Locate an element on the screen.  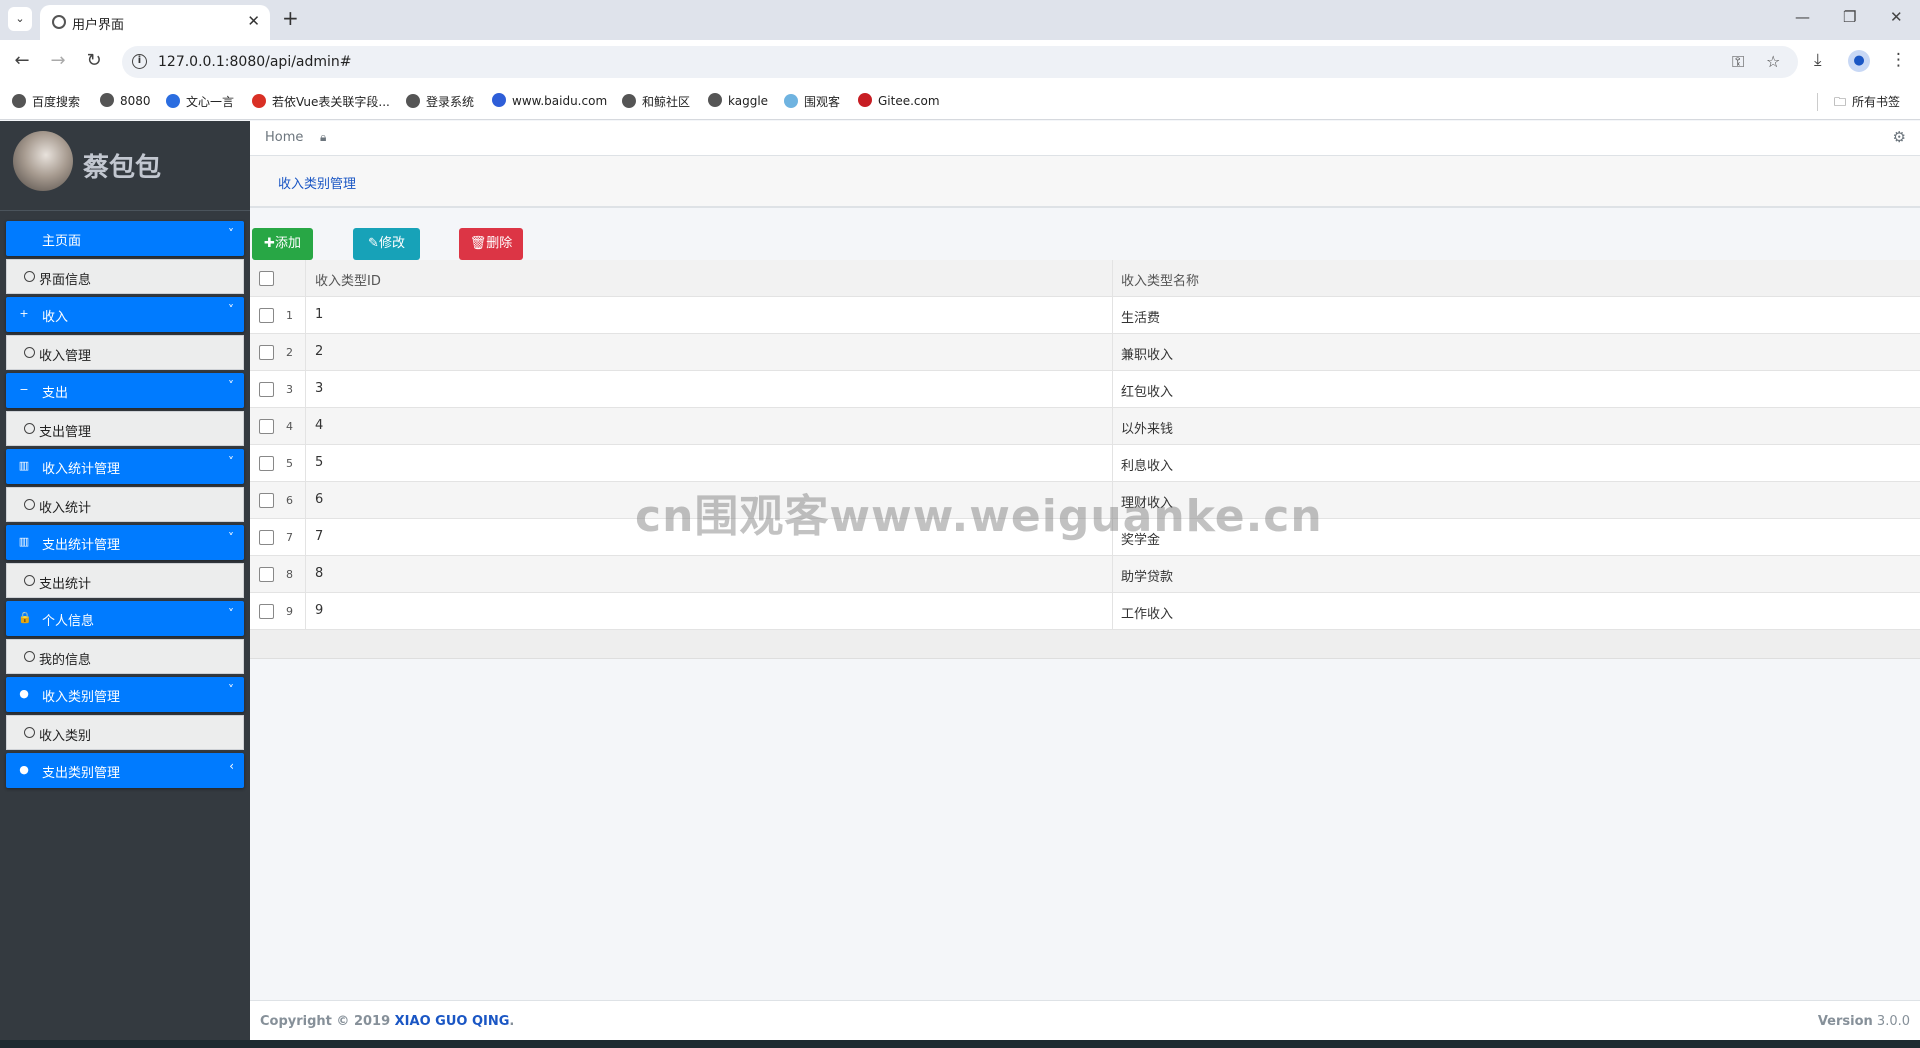
sidebar-menu-header: − 支出 ˅ is located at coordinates (125, 390).